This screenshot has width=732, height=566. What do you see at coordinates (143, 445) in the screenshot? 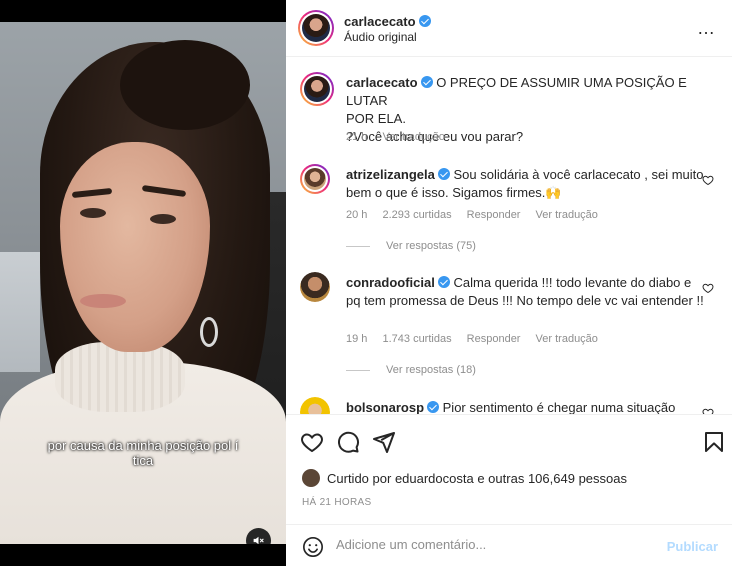
I see `subtitle-line-1: por causa da minha posição pol í` at bounding box center [143, 445].